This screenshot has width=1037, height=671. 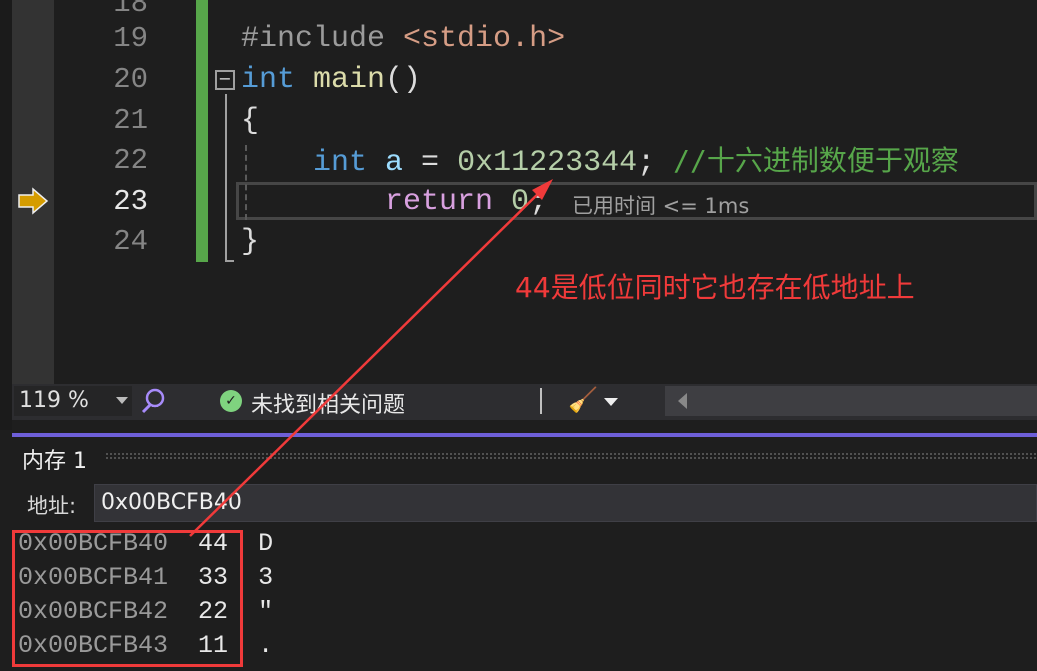 What do you see at coordinates (583, 400) in the screenshot?
I see `code-cleanup-broom-icon: 🧹` at bounding box center [583, 400].